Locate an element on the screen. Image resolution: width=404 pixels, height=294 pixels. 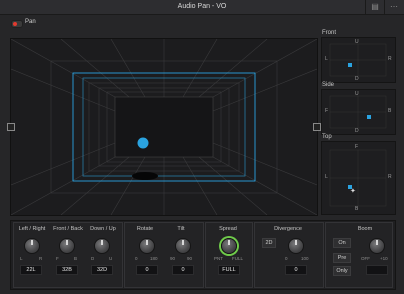
spread-min: PNT is located at coordinates (218, 258).